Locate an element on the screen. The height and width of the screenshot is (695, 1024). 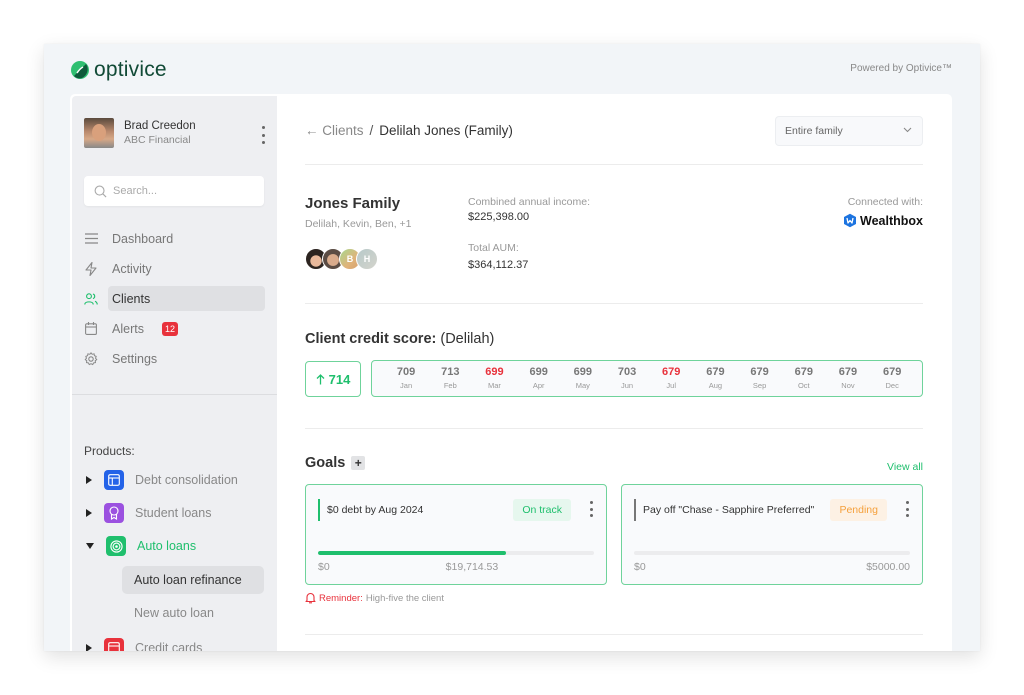
month-label: Mar is located at coordinates (494, 385).